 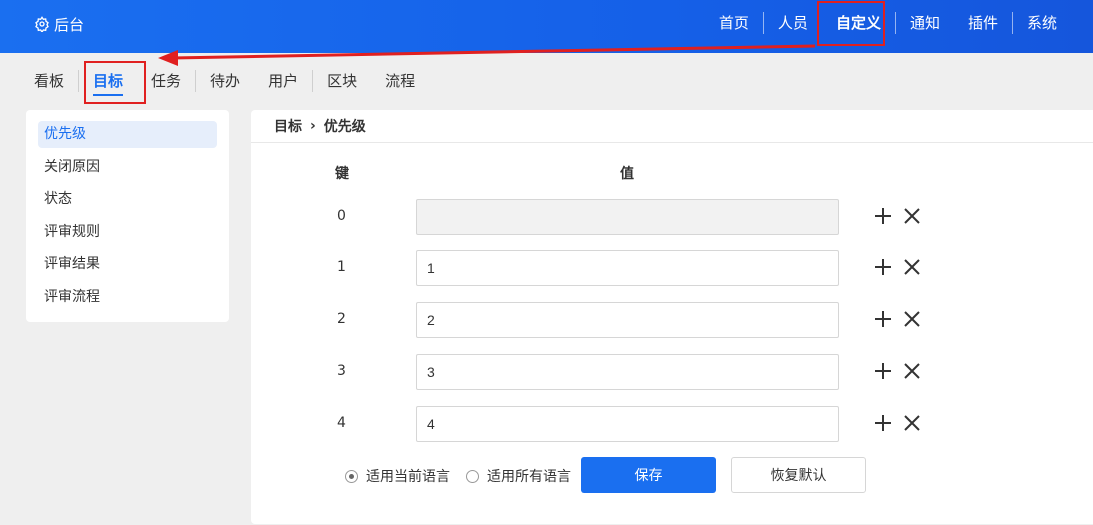 I want to click on brand: 后台, so click(x=59, y=24).